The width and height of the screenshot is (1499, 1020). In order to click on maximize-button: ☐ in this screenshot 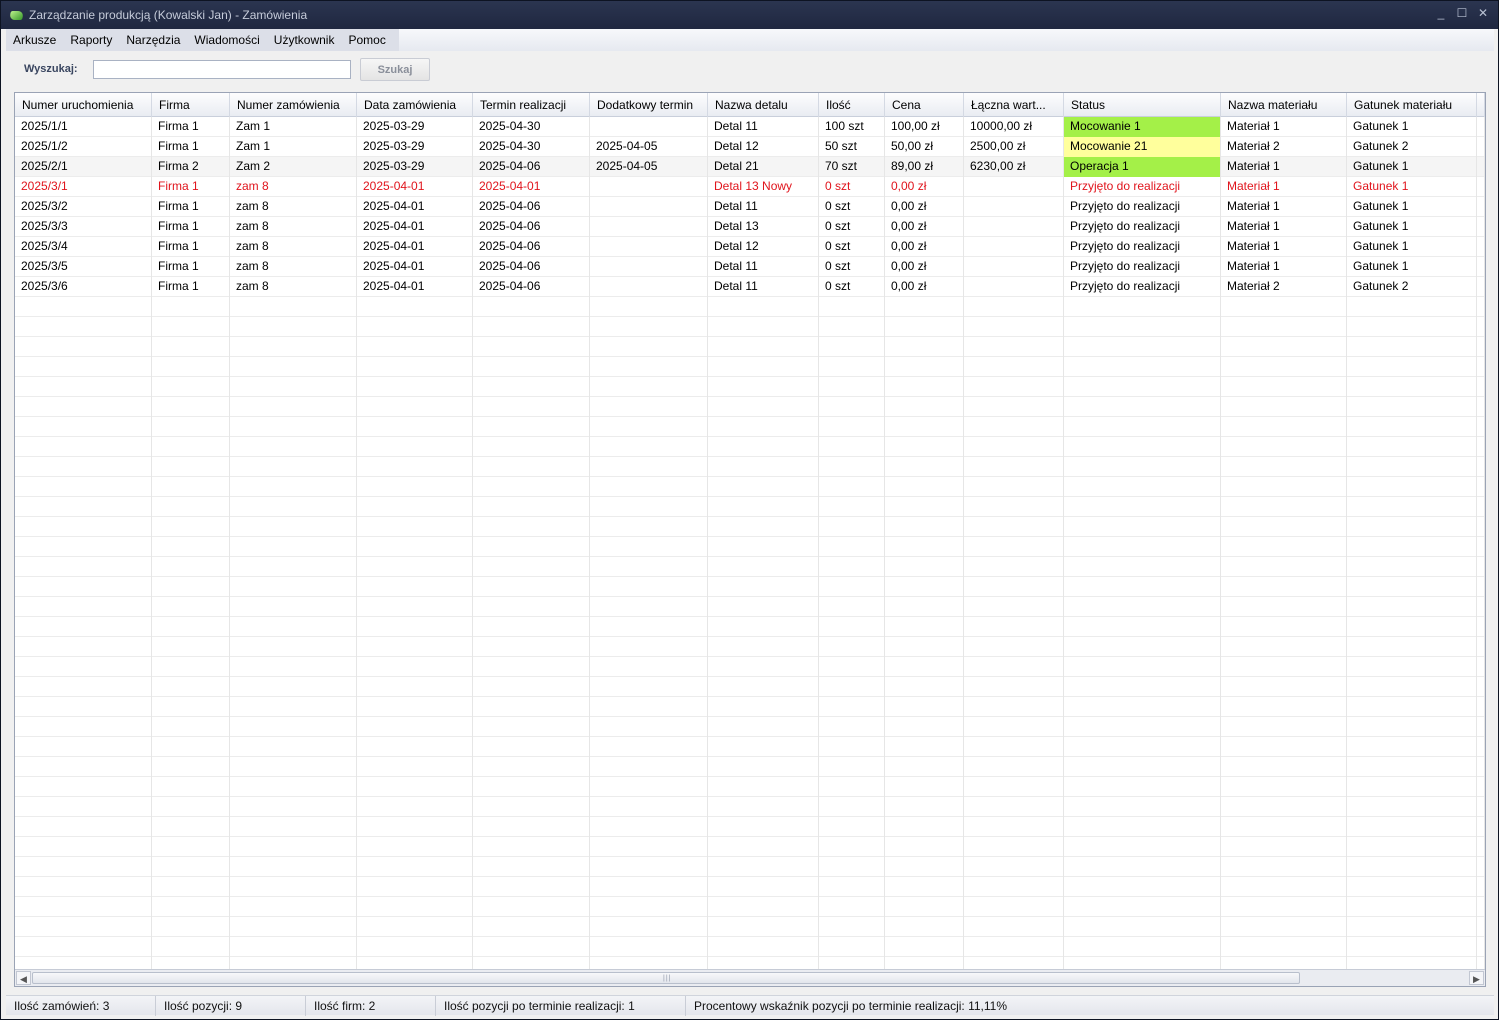, I will do `click(1462, 13)`.